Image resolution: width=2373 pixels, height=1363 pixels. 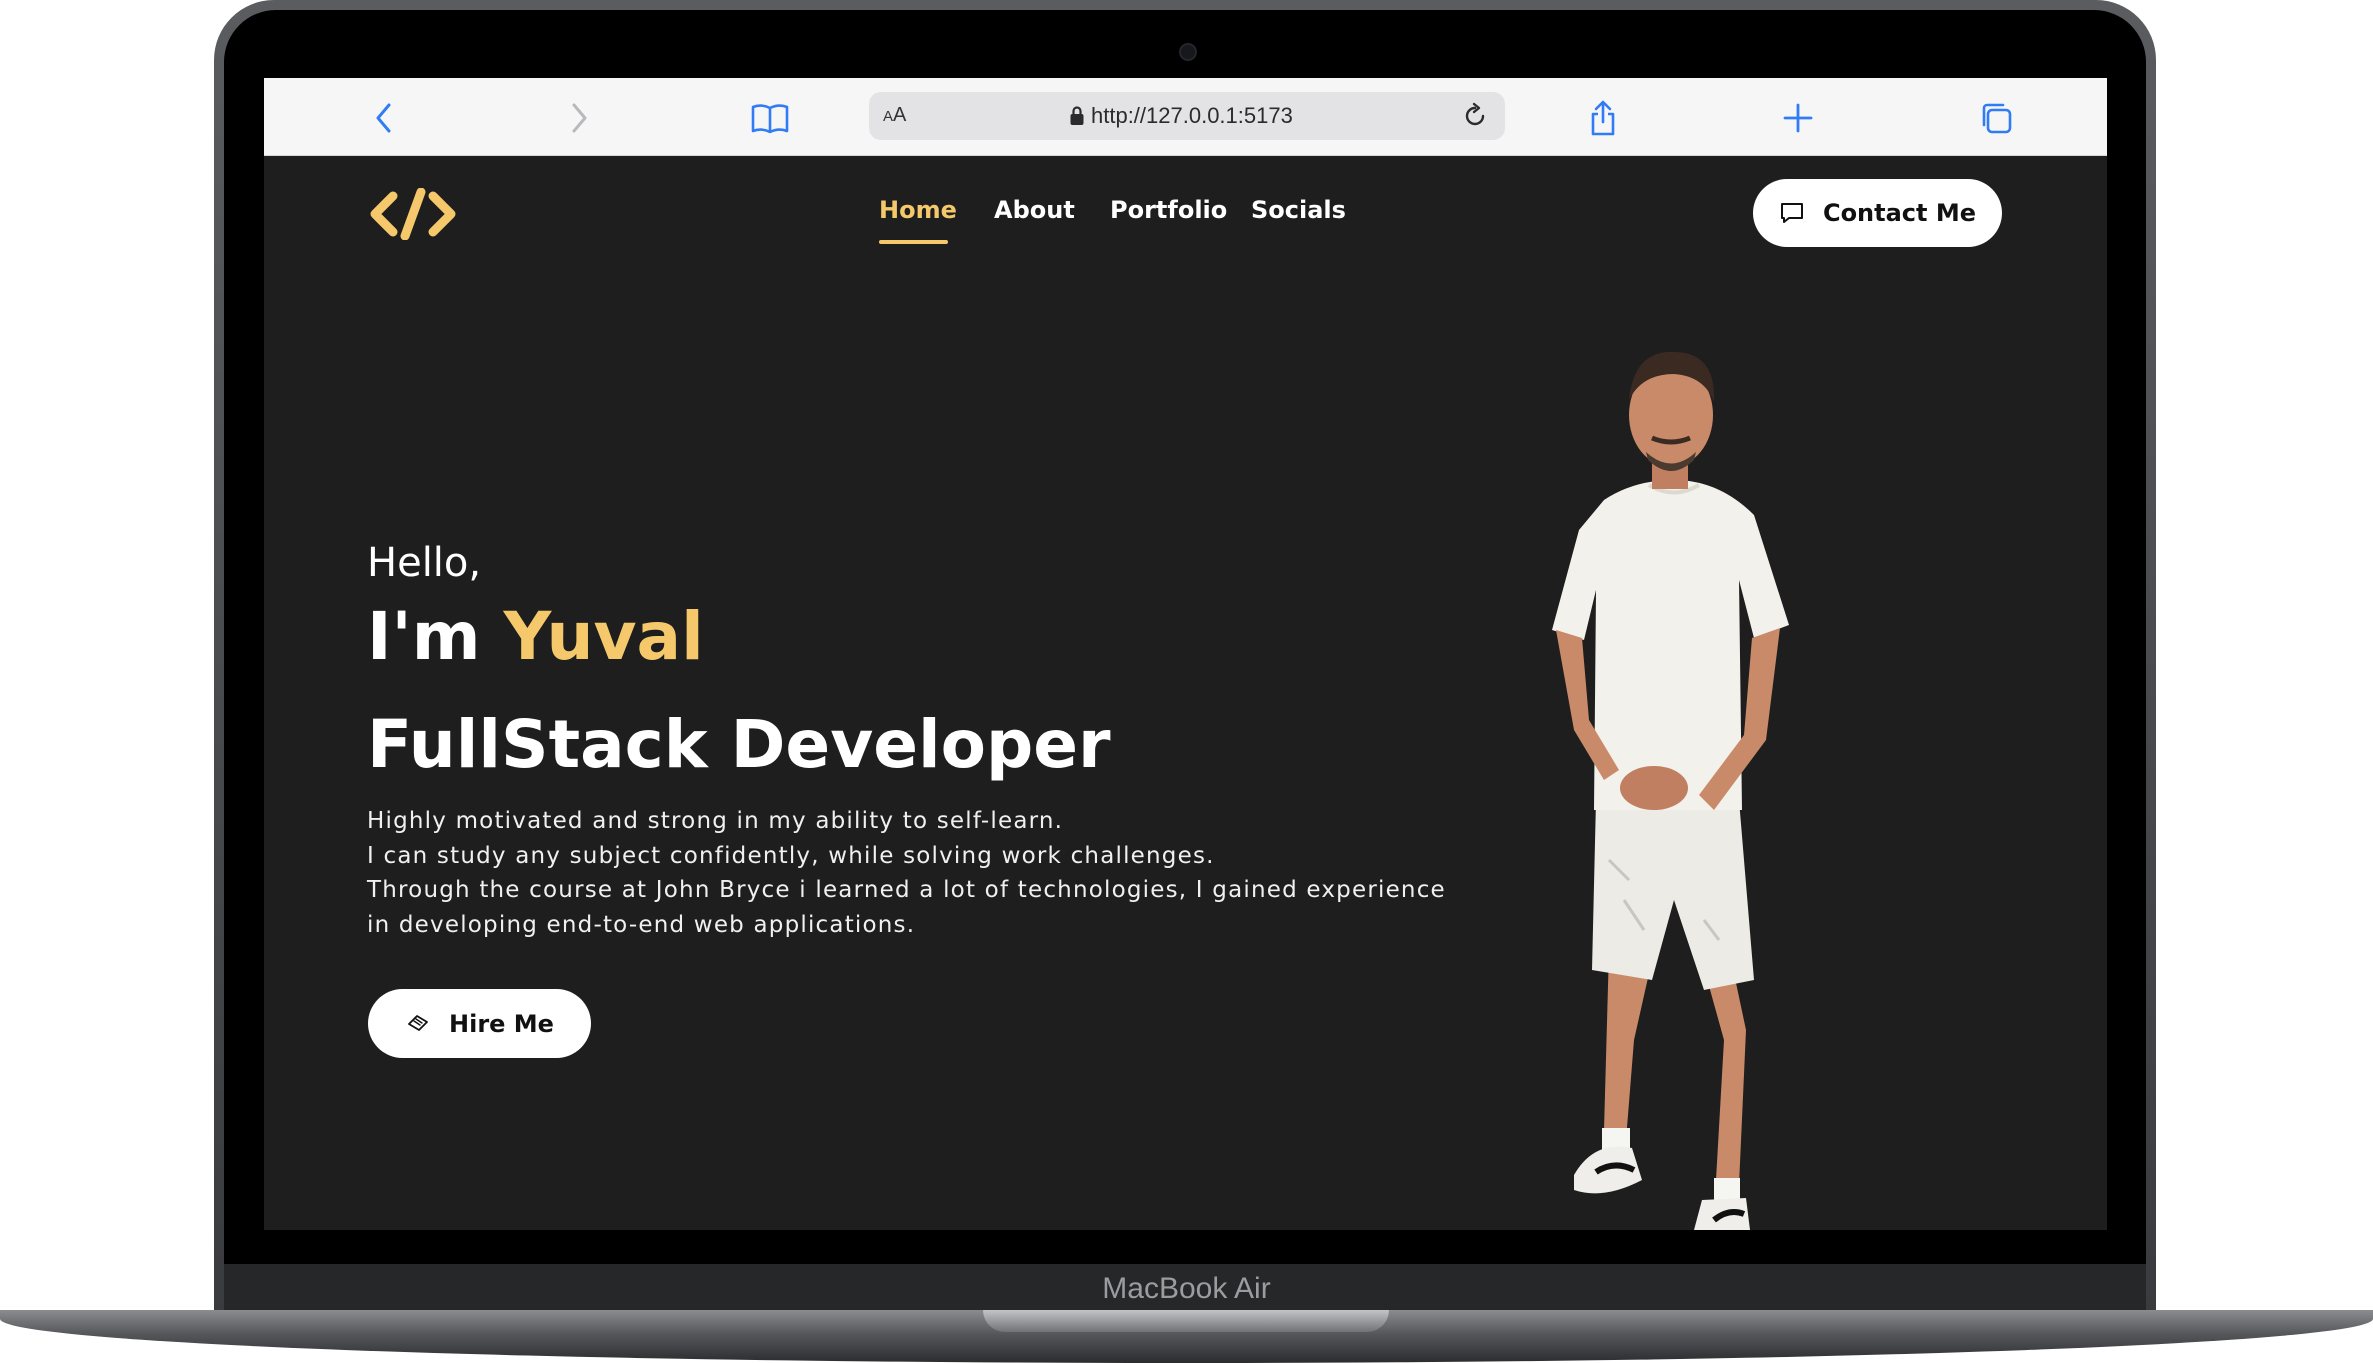 I want to click on nav-item-home: Home, so click(x=918, y=210).